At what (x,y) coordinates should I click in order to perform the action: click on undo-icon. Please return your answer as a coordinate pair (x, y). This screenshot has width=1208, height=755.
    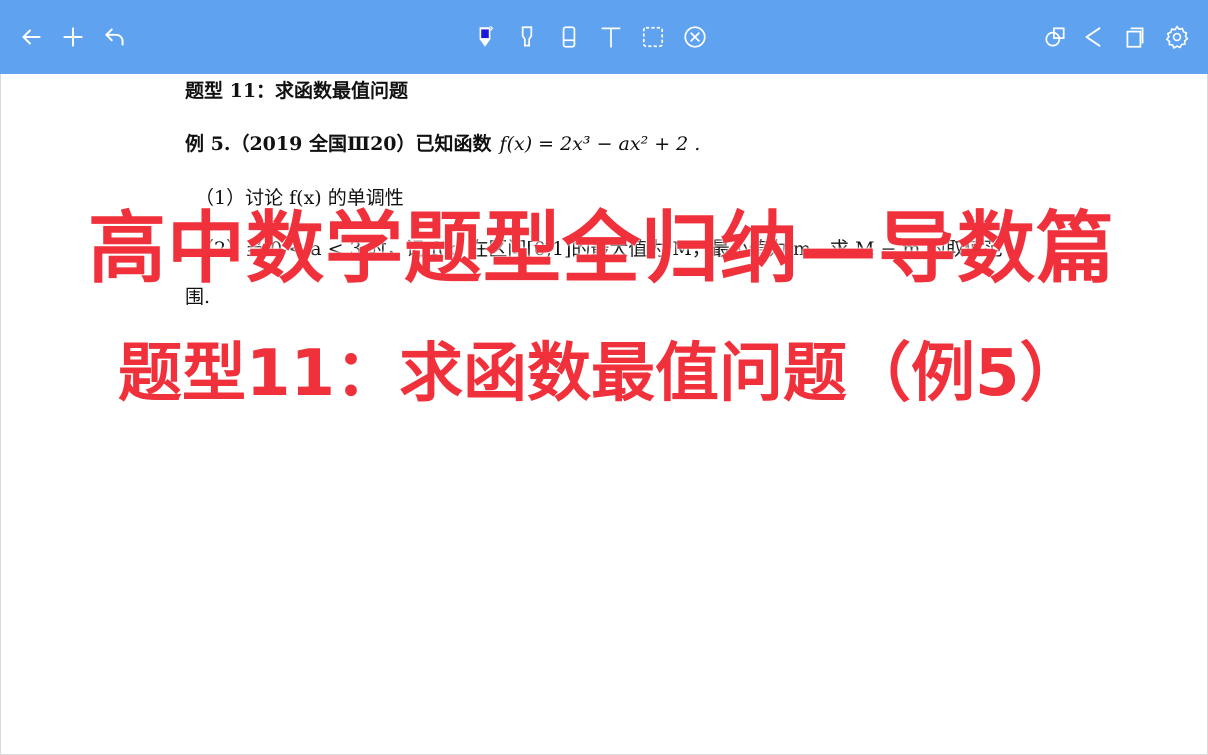
    Looking at the image, I should click on (115, 37).